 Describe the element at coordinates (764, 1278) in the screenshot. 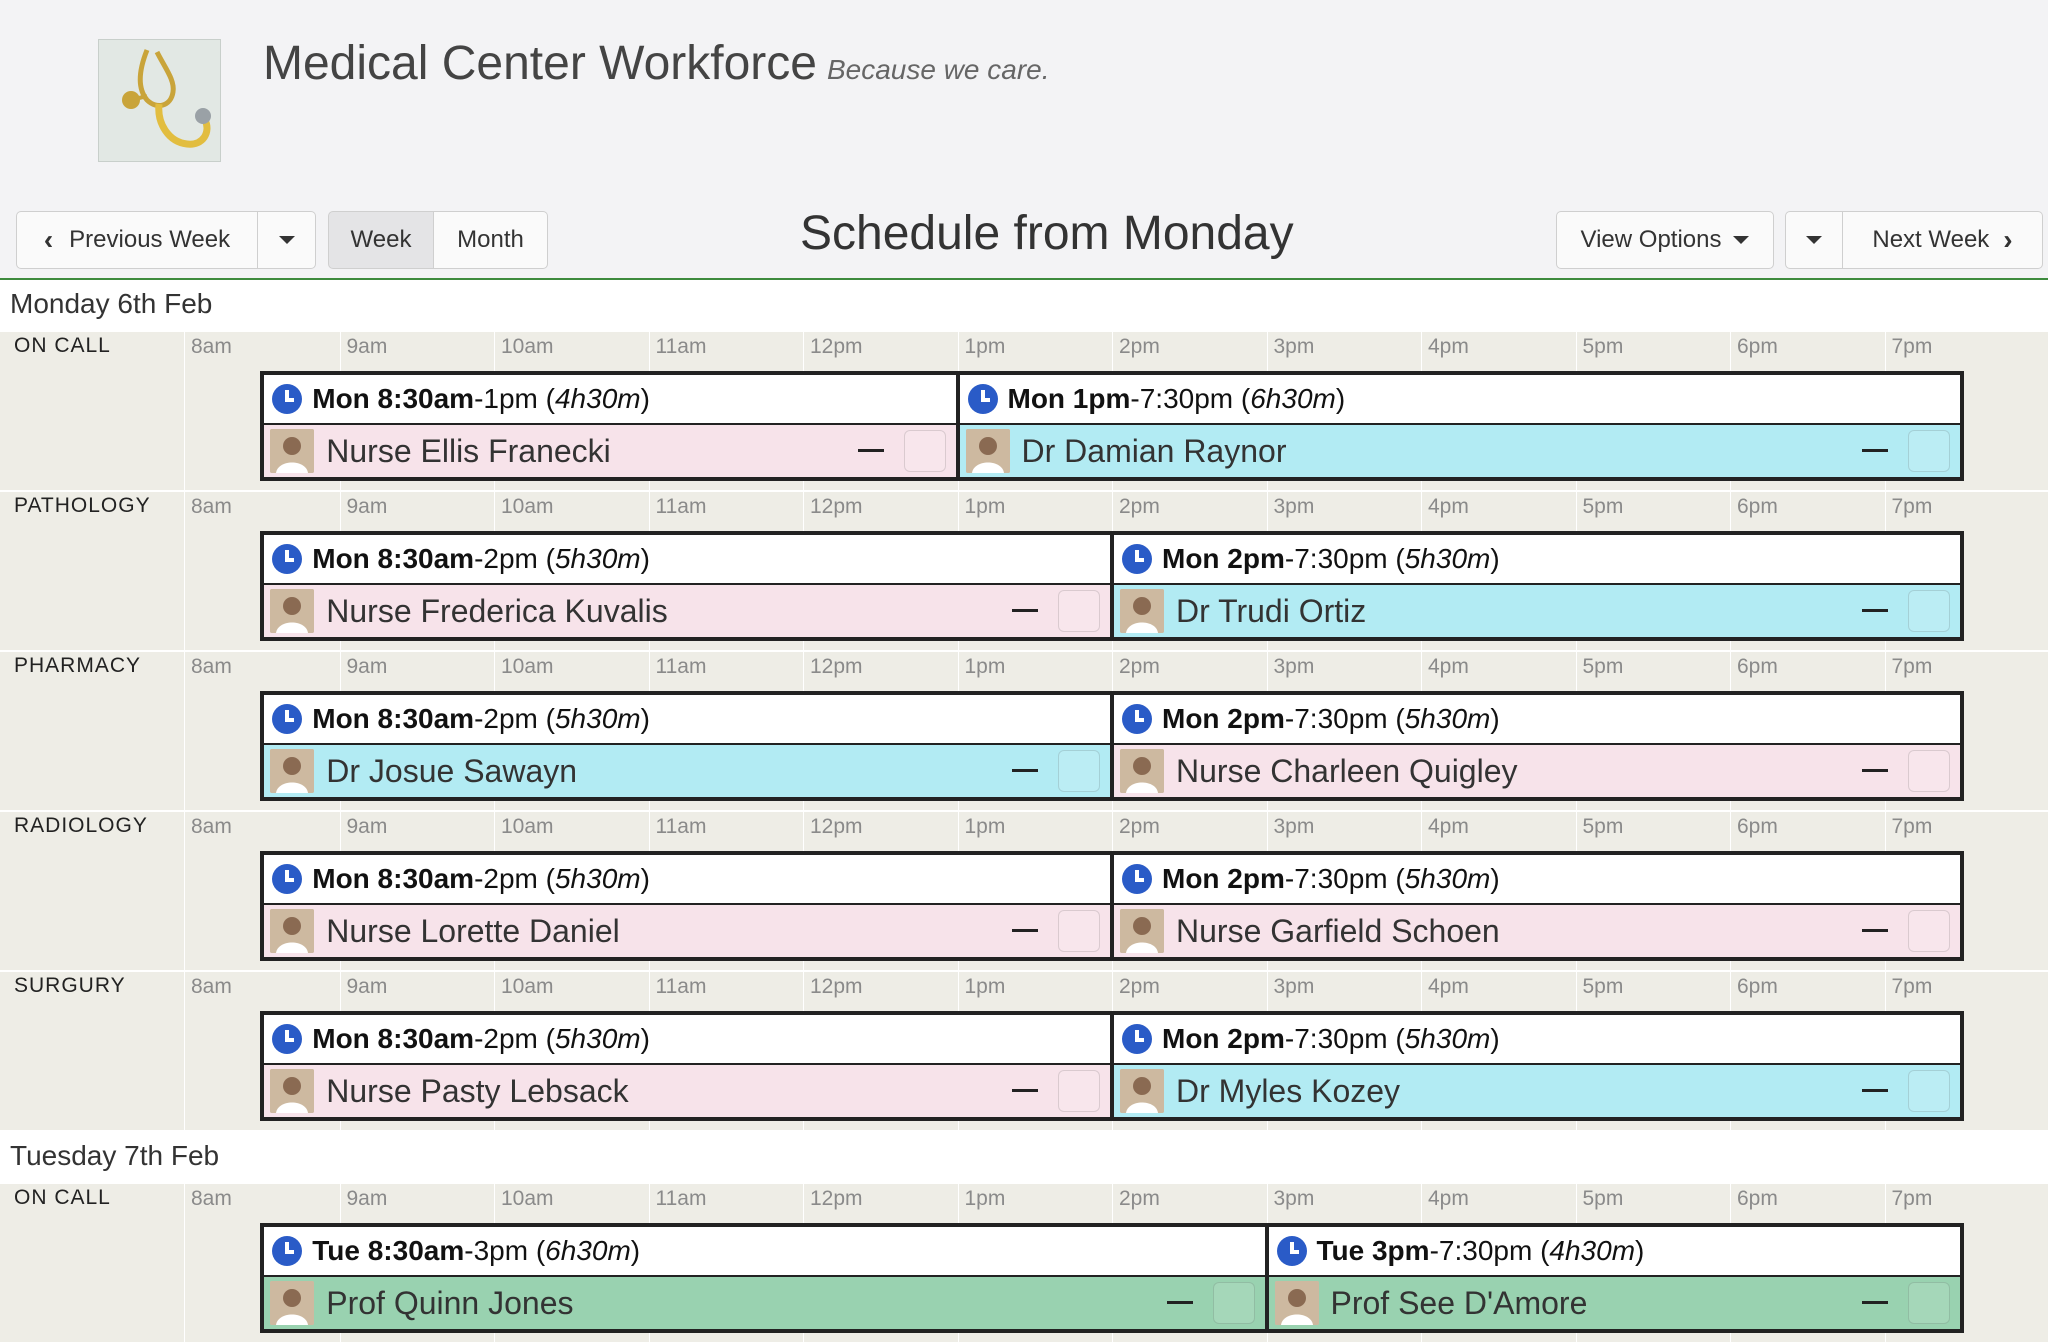

I see `shift-card: Tue 8:30am -3pm (6h30m) Prof Quinn Jones` at that location.